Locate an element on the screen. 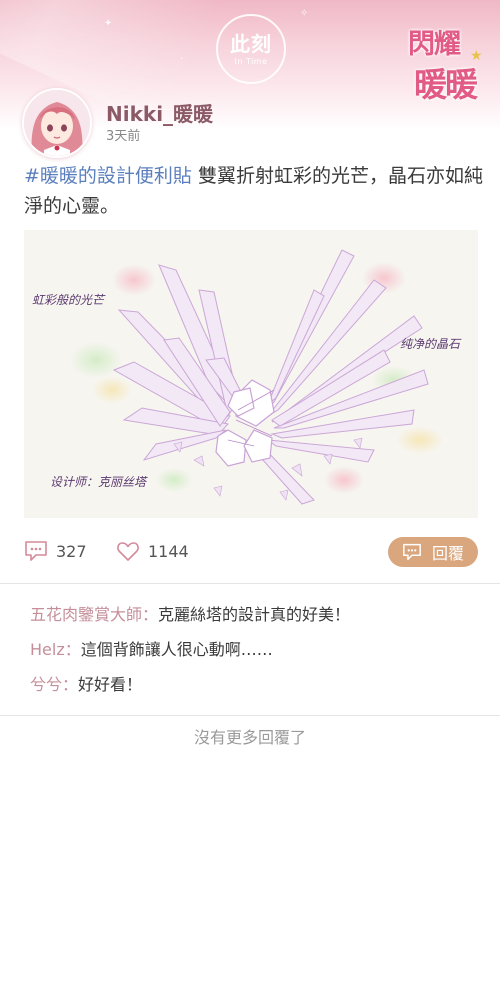 This screenshot has width=500, height=1004. comment-author: 兮兮 is located at coordinates (46, 684).